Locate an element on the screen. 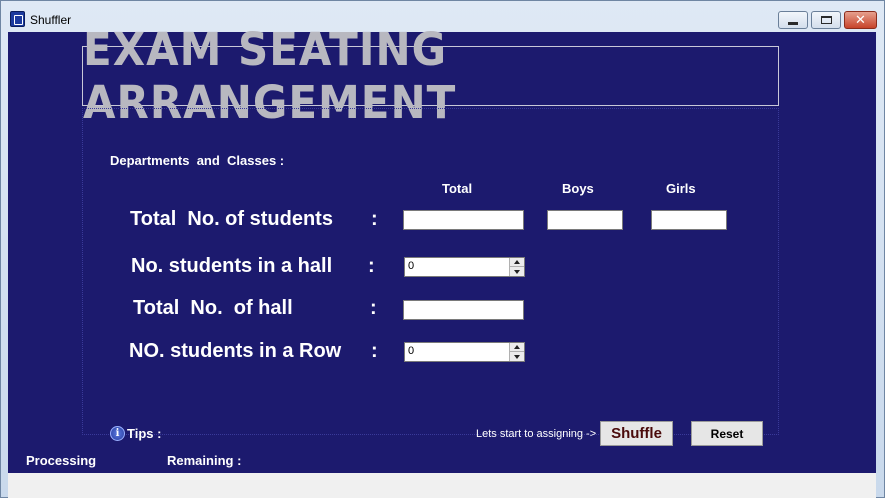 This screenshot has height=498, width=885. total-halls-colon: : is located at coordinates (373, 308).